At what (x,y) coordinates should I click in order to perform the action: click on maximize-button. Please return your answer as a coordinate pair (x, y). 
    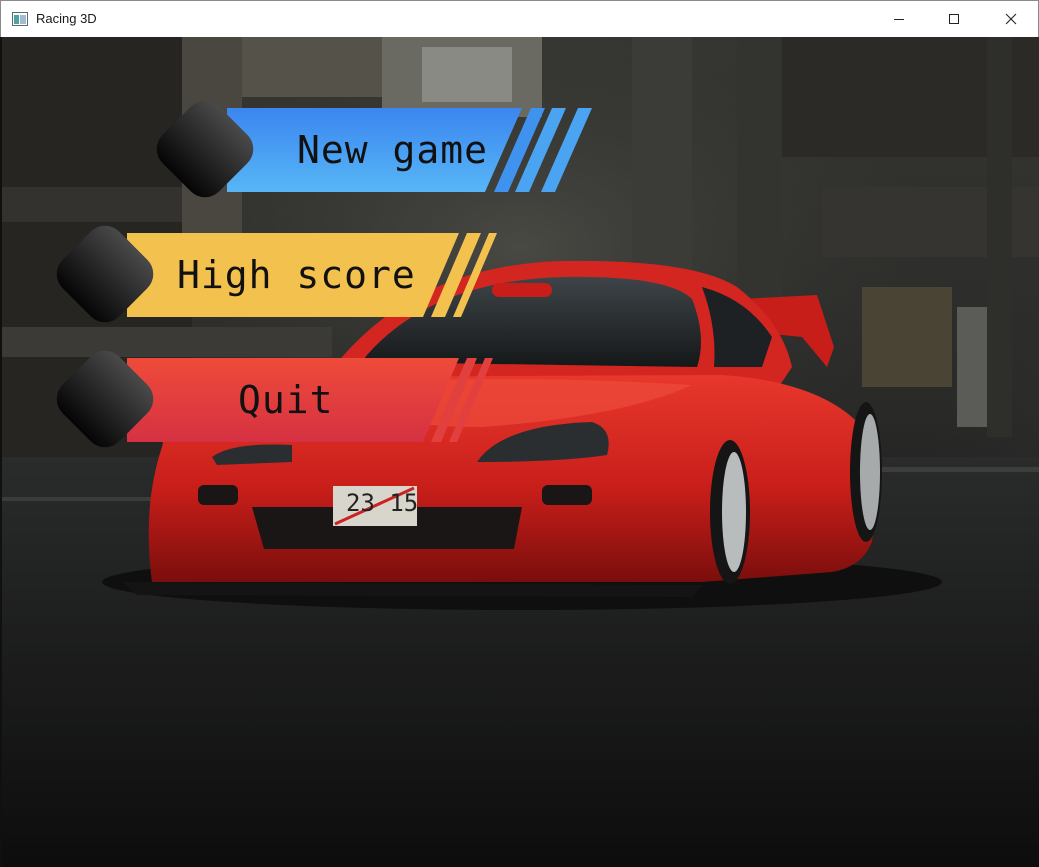
    Looking at the image, I should click on (954, 19).